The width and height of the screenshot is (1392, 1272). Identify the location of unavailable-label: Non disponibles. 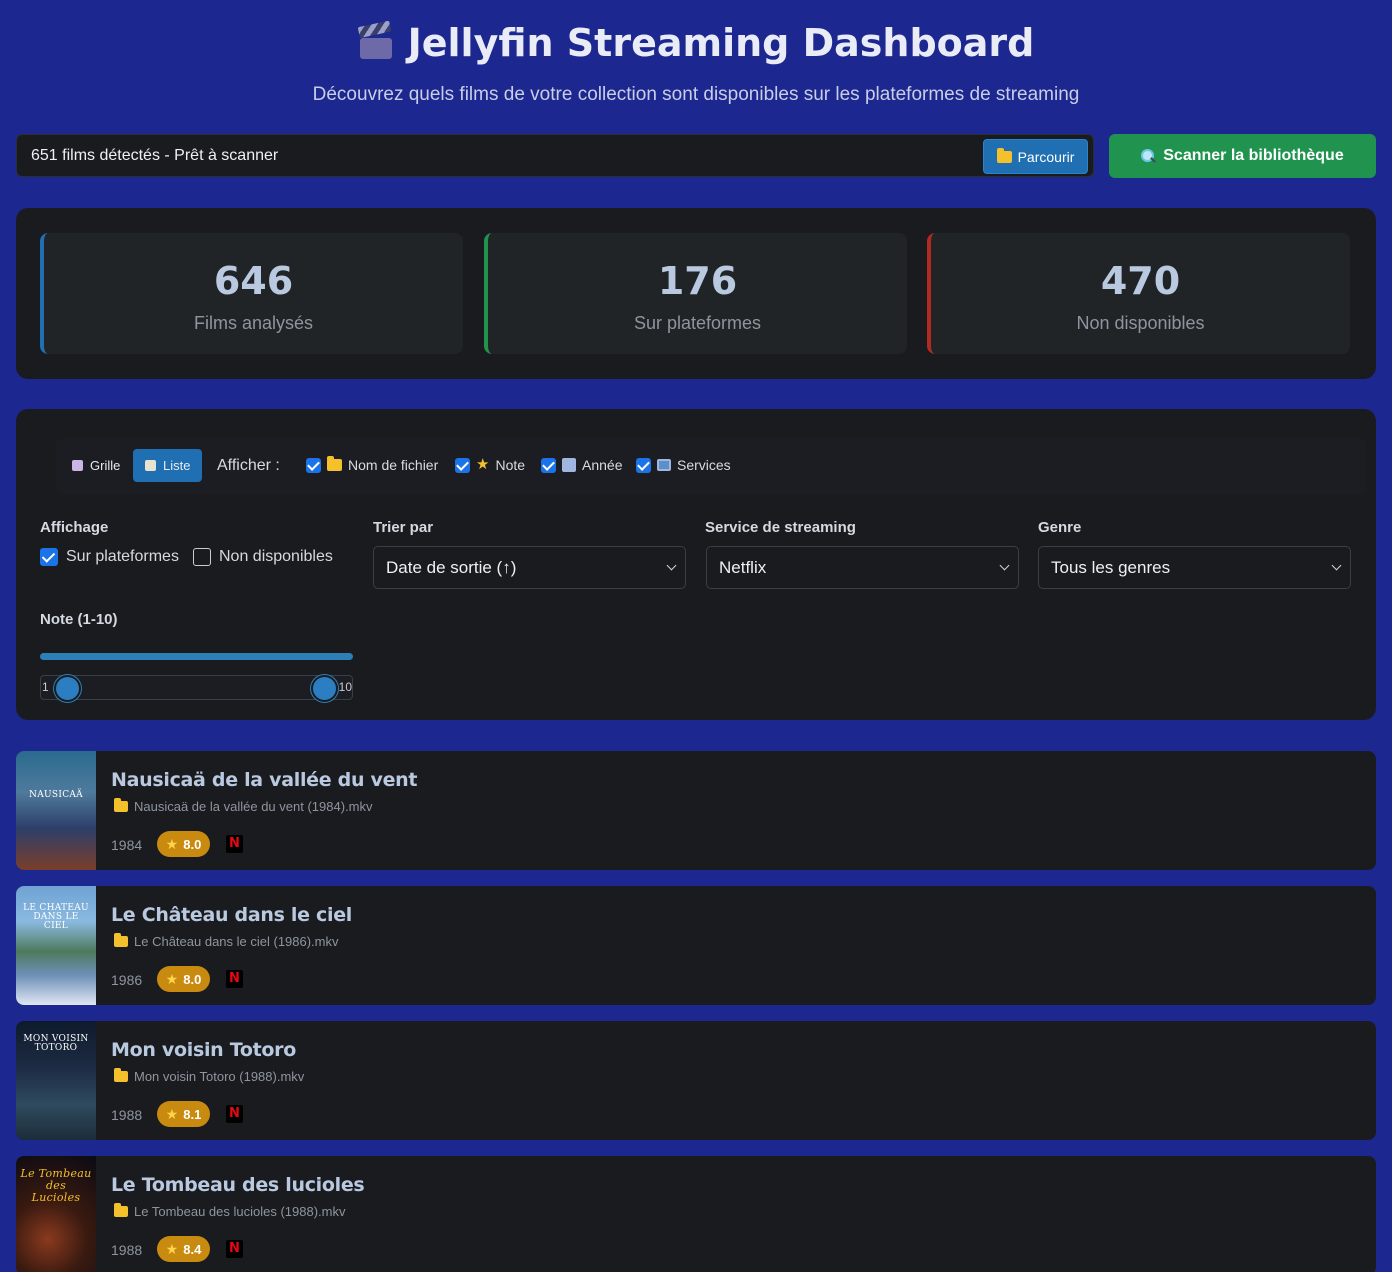
(276, 556).